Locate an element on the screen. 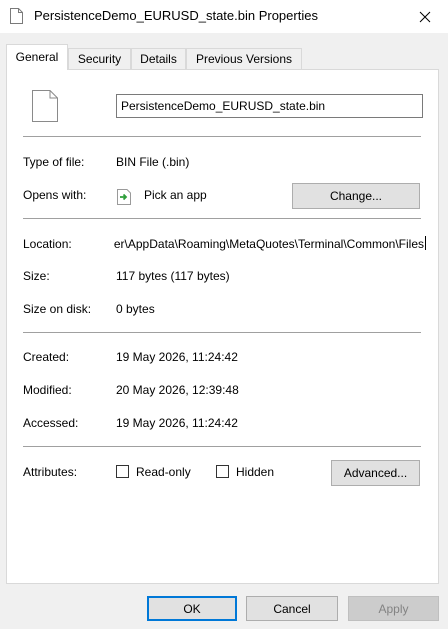  tab-details: Details is located at coordinates (158, 58).